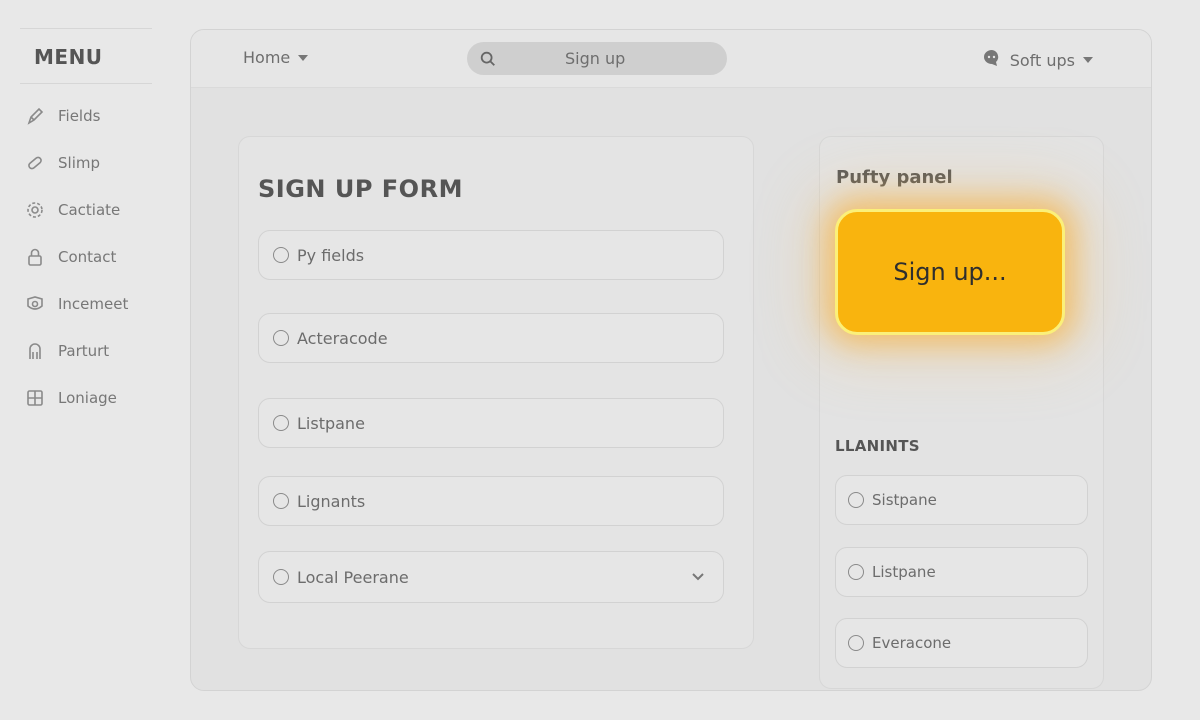  I want to click on soft-ups-dropdown: Soft ups, so click(1037, 60).